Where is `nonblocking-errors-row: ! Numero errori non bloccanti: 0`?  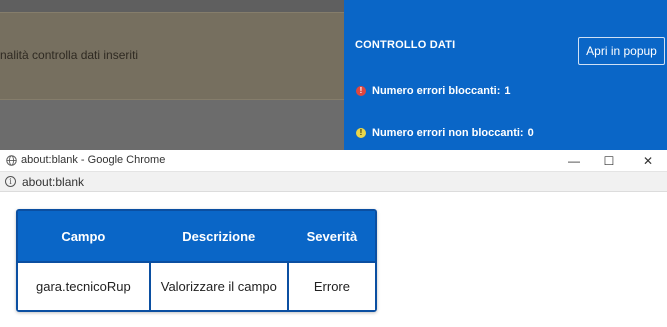 nonblocking-errors-row: ! Numero errori non bloccanti: 0 is located at coordinates (445, 133).